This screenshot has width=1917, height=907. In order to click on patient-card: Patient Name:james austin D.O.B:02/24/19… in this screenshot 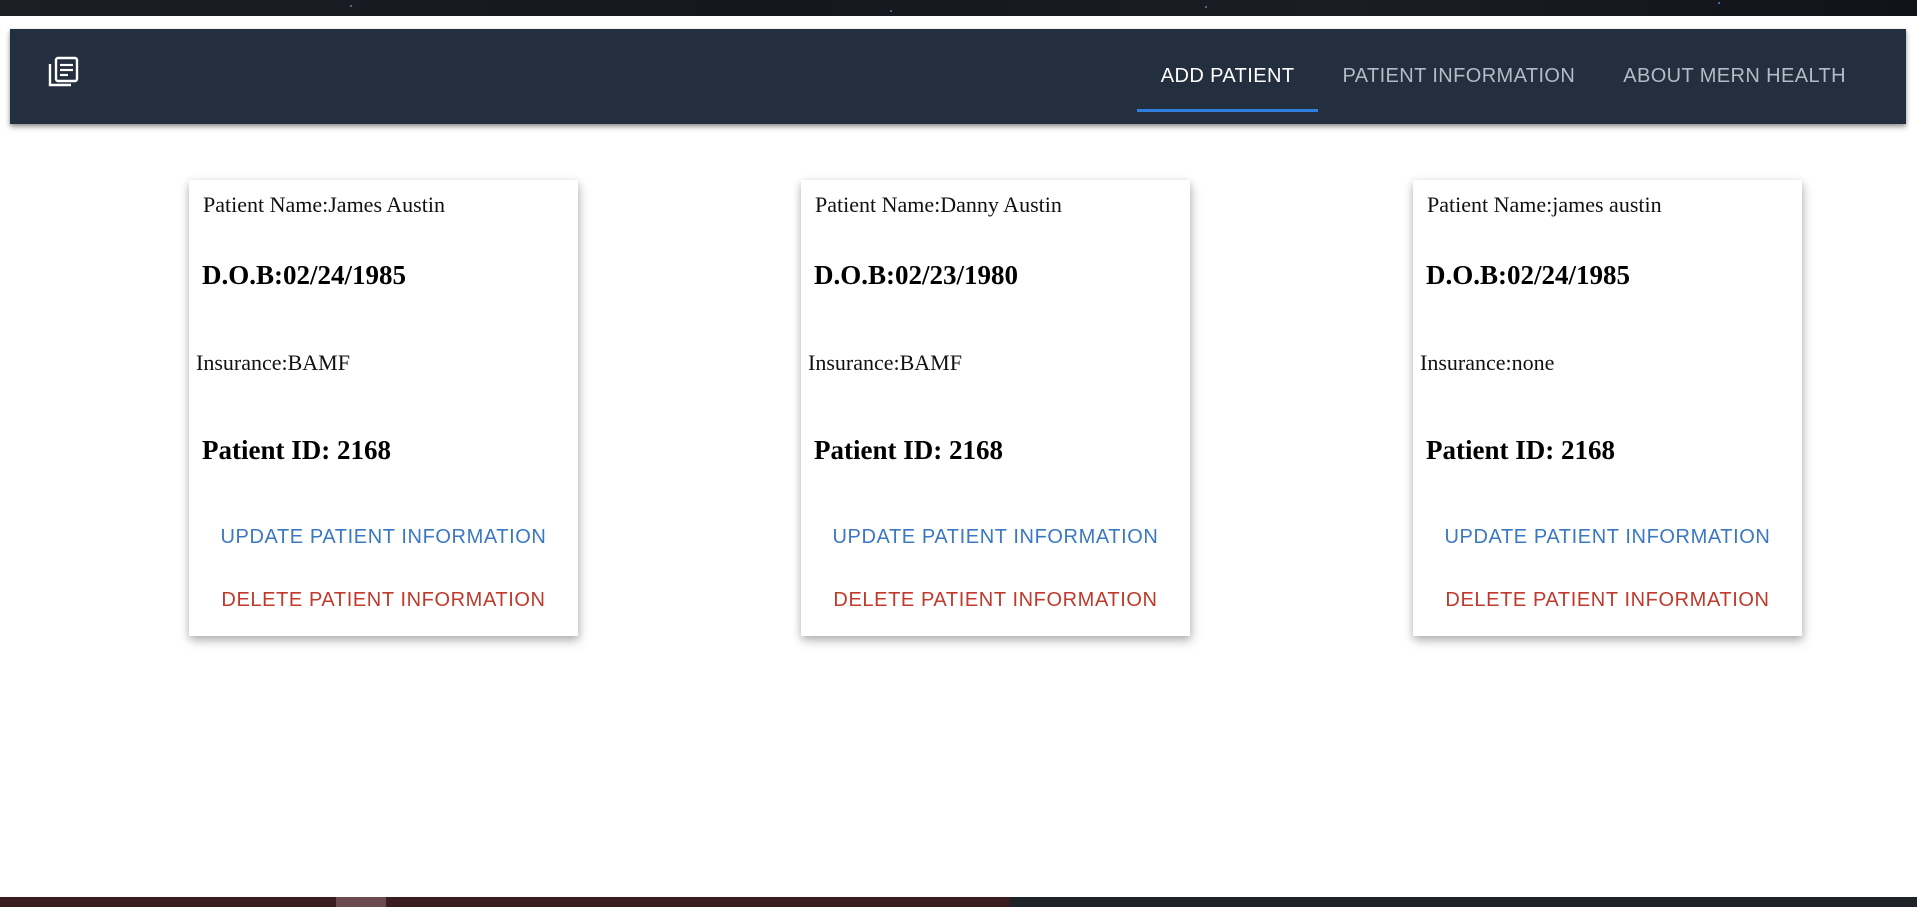, I will do `click(1607, 408)`.